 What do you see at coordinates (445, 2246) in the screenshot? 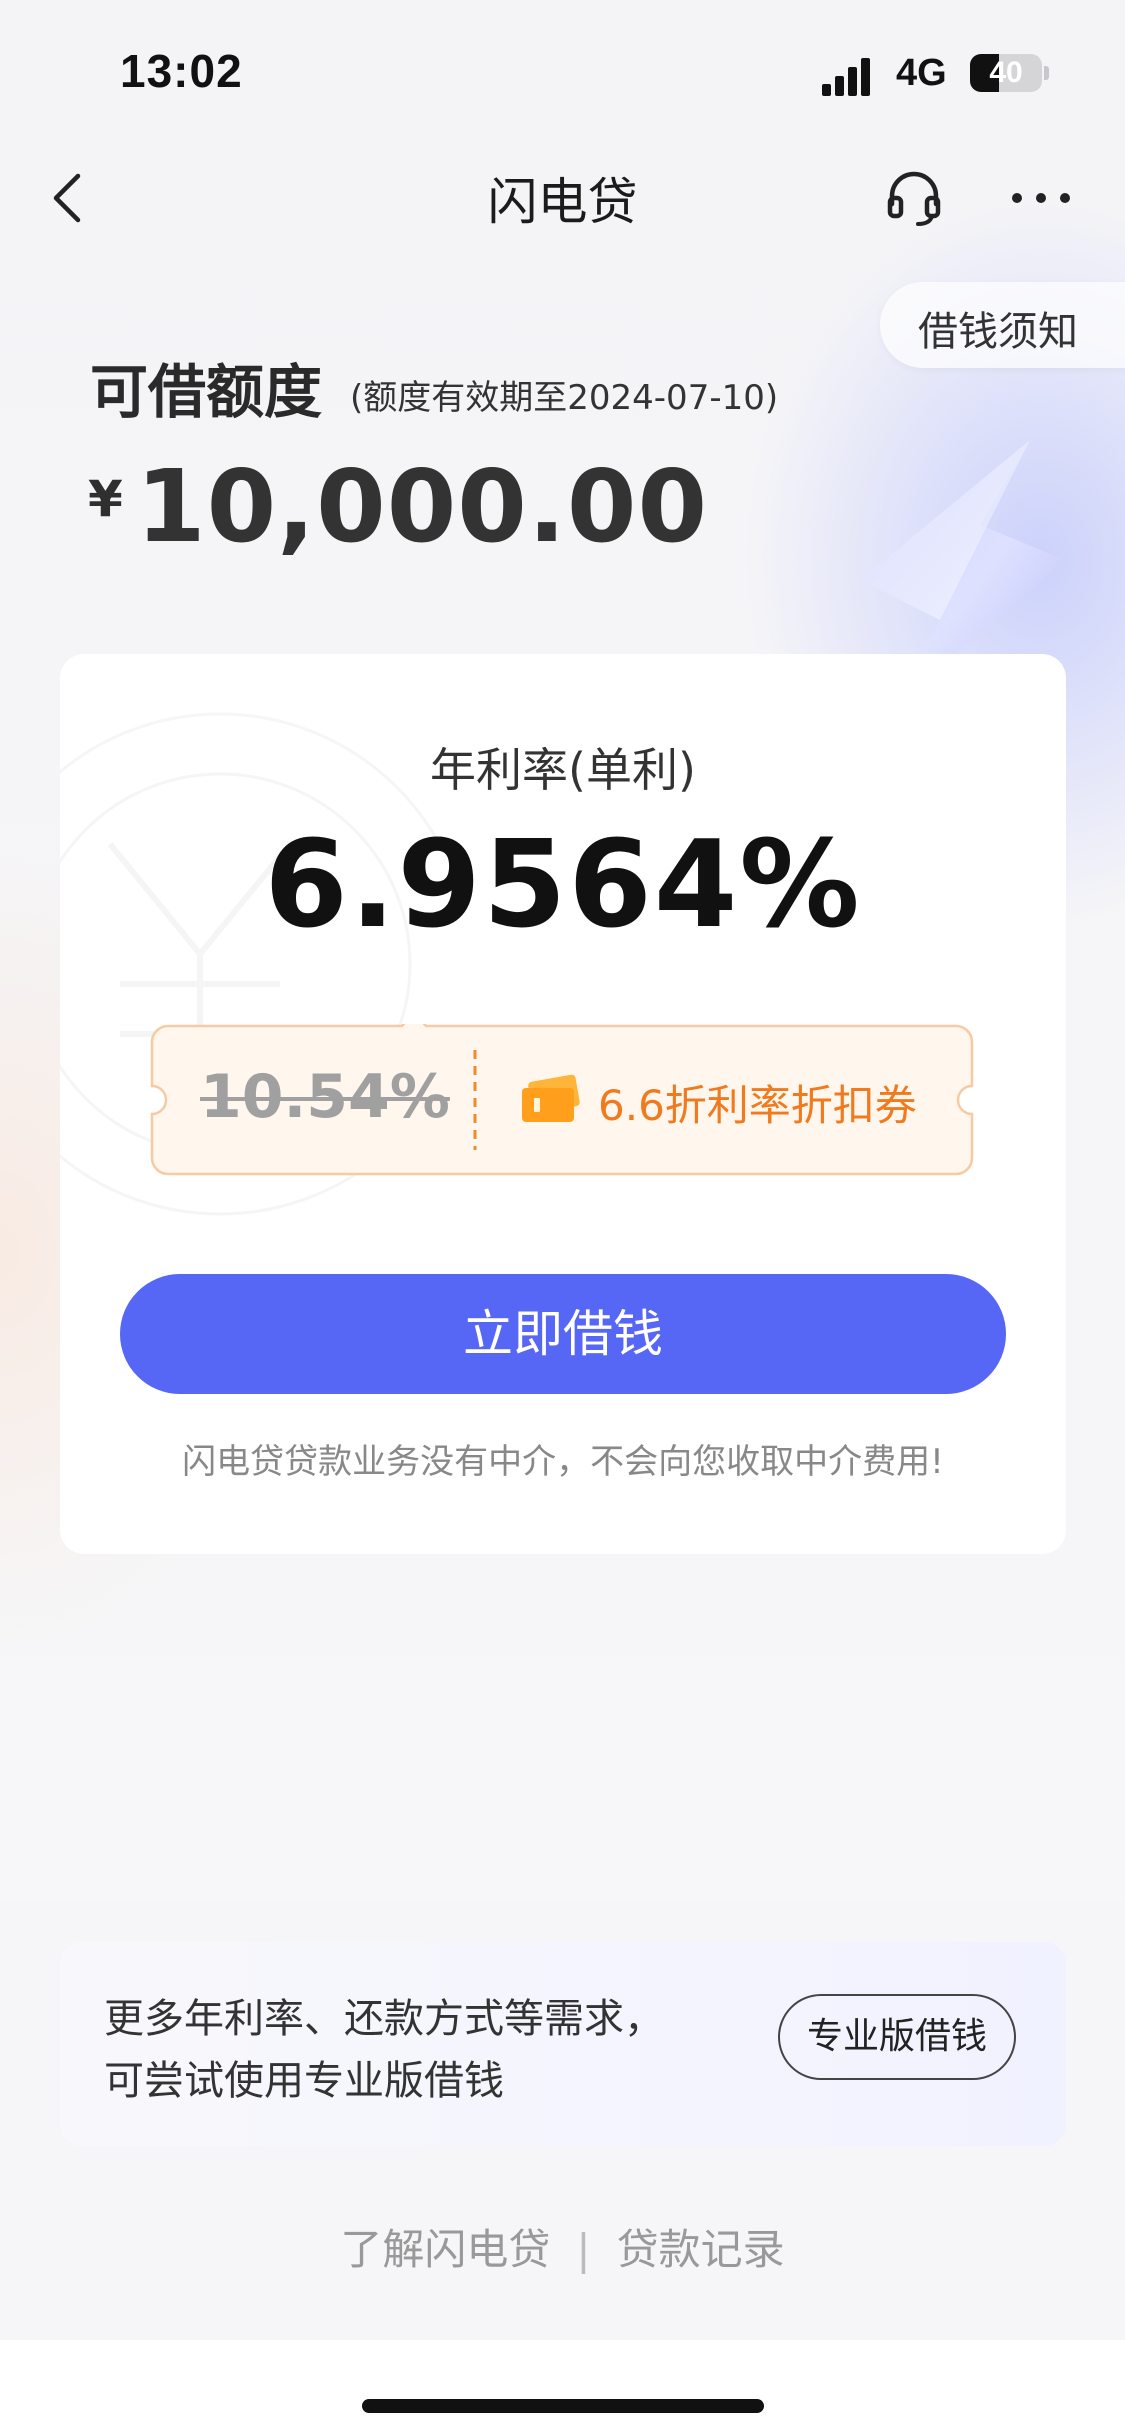
I see `about-link: 了解闪电贷` at bounding box center [445, 2246].